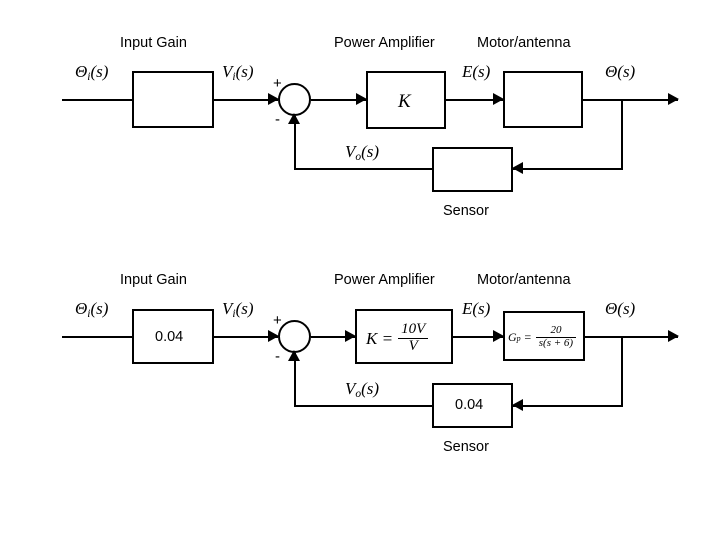 The height and width of the screenshot is (540, 720). Describe the element at coordinates (476, 71) in the screenshot. I see `top-e-label: E(s)` at that location.